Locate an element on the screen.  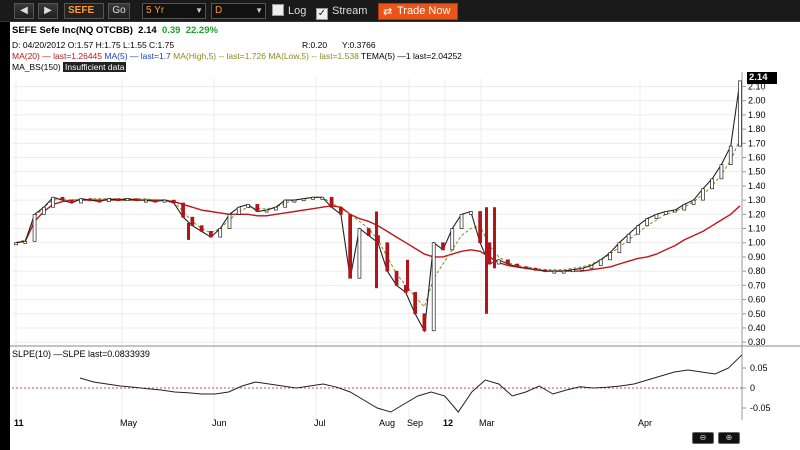
x-tick-label: 11 is located at coordinates (19, 423).